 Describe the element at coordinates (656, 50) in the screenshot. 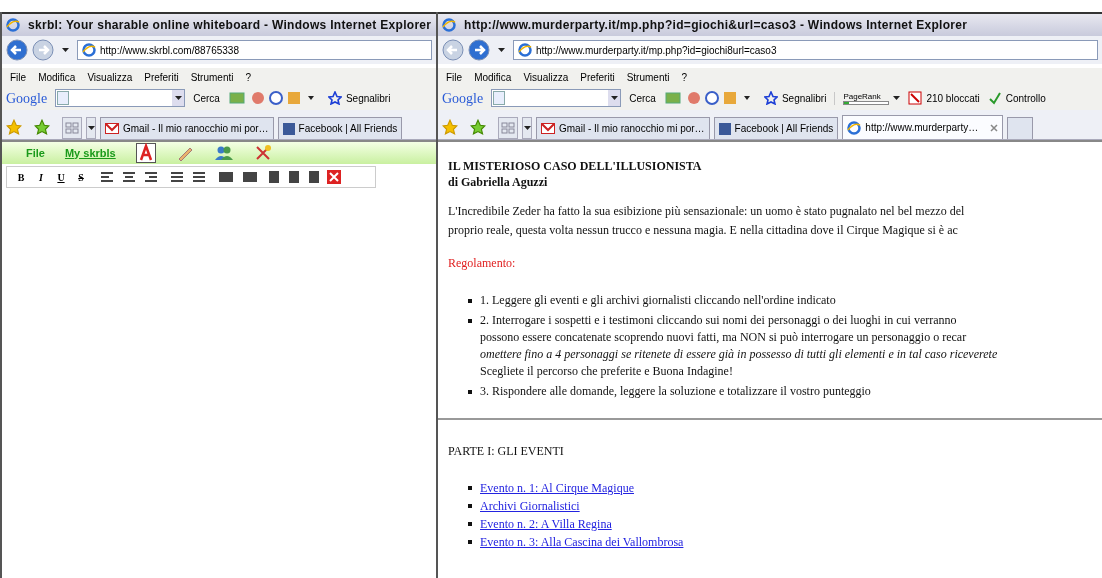

I see `address-text: http://www.murderparty.it/mp.php?id=giochi8url=caso3` at that location.